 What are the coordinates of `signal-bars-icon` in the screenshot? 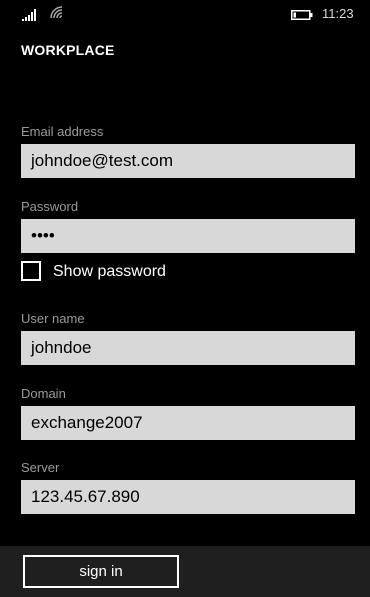 It's located at (29, 15).